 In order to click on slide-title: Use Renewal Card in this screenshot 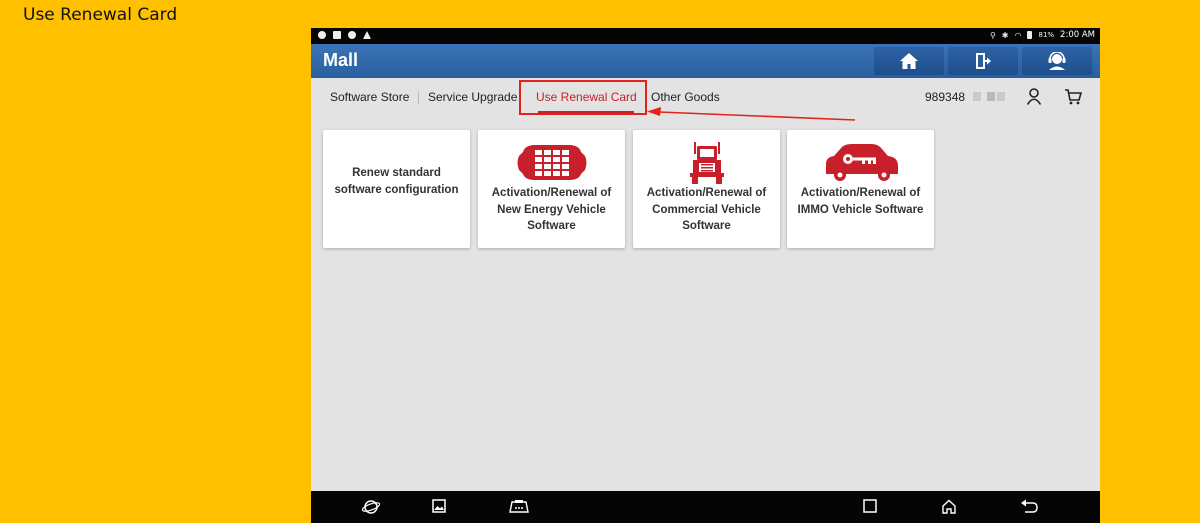, I will do `click(100, 15)`.